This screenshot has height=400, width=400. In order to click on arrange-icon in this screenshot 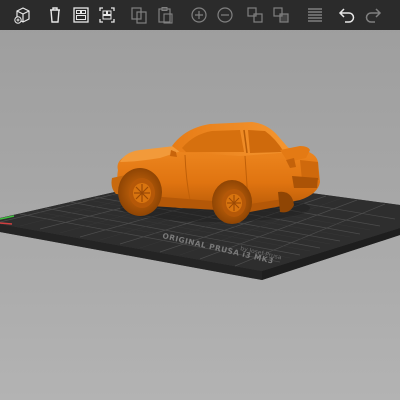, I will do `click(107, 15)`.